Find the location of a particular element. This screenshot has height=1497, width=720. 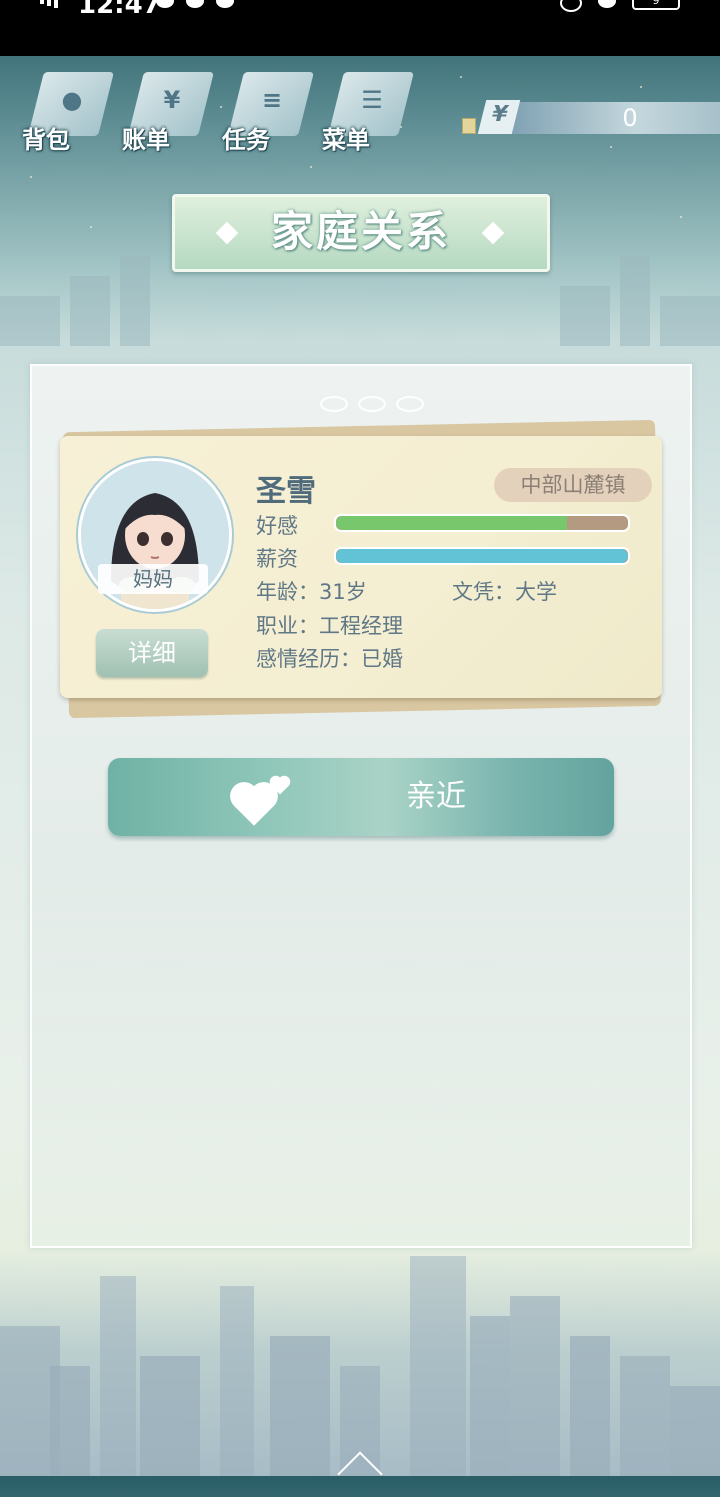

job-text: 职业：工程经理 is located at coordinates (329, 626).